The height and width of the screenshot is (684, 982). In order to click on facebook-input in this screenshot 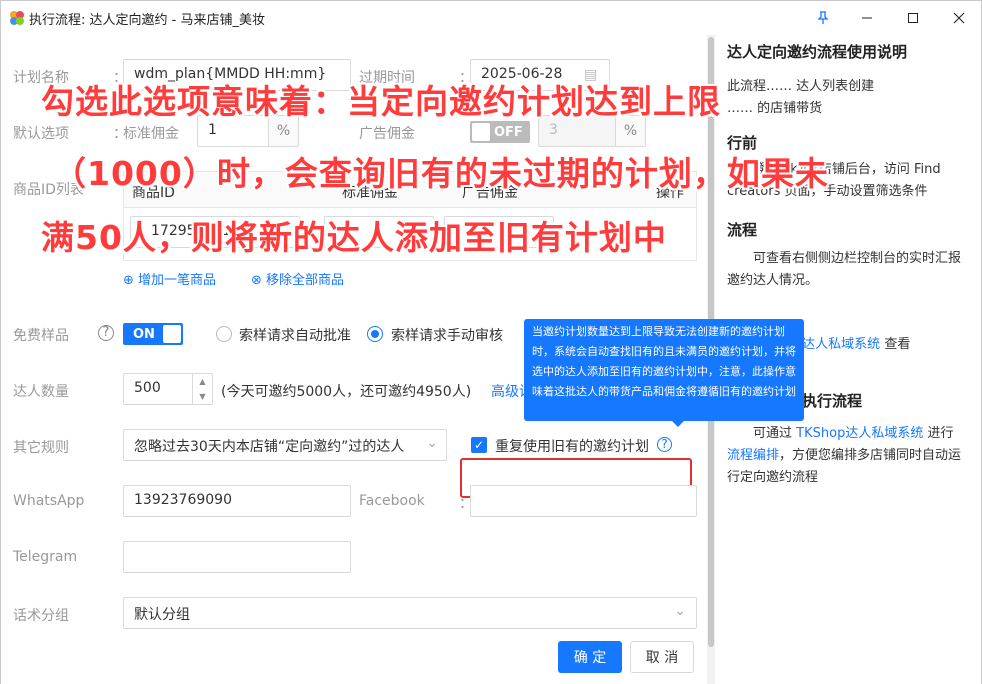, I will do `click(583, 501)`.